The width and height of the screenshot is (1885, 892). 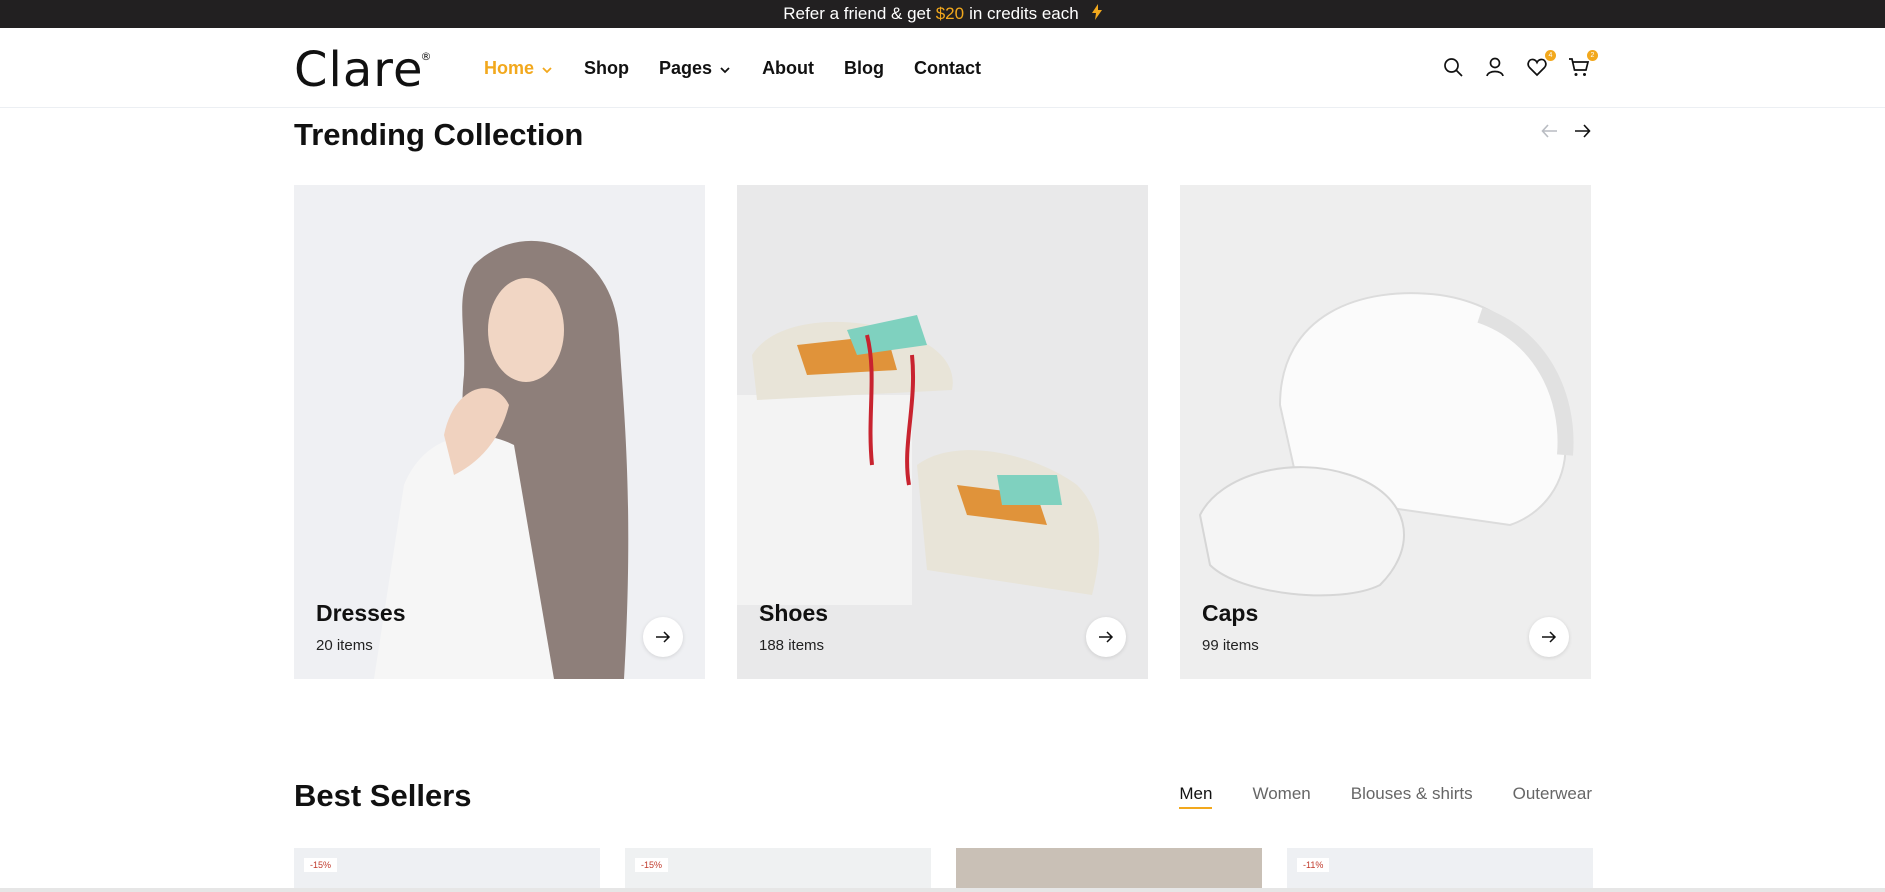 I want to click on nav-about: About, so click(x=788, y=68).